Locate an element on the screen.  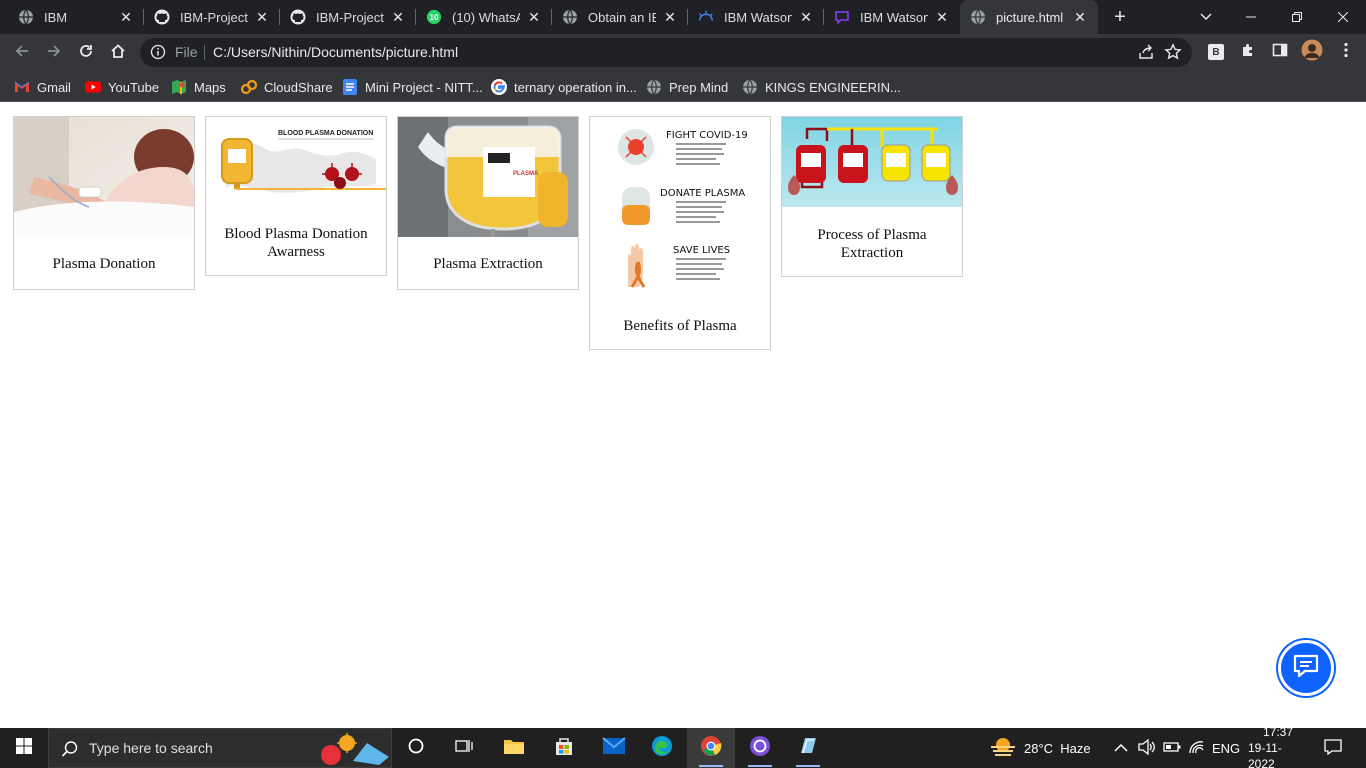
mail-app is located at coordinates (614, 748).